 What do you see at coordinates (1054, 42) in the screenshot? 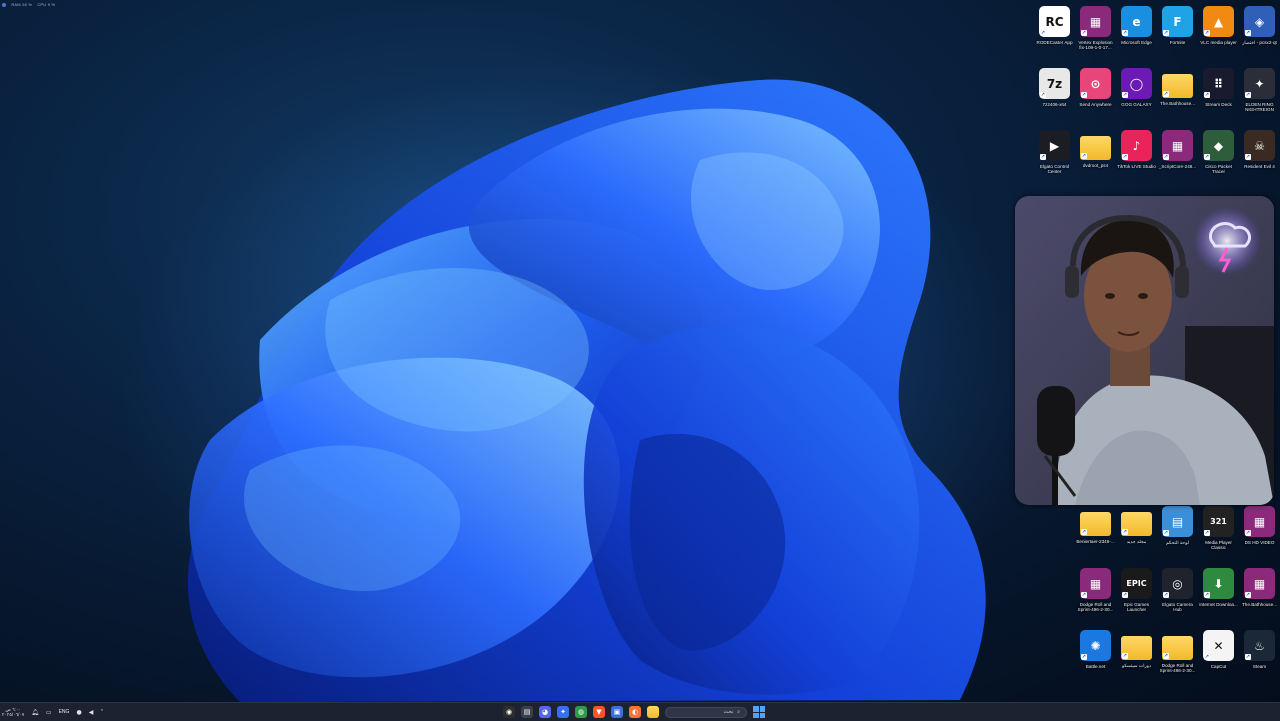
I see `desktop-shortcut-label: RODECaster App` at bounding box center [1054, 42].